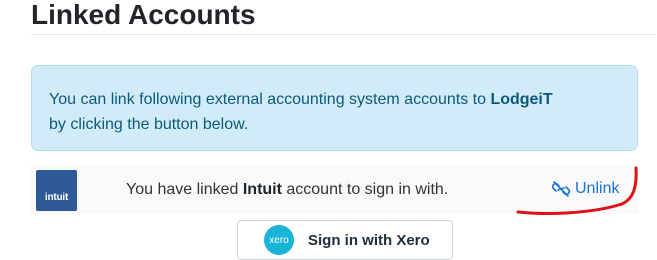 This screenshot has width=657, height=260. Describe the element at coordinates (521, 99) in the screenshot. I see `alert-brand: LodgeiT` at that location.